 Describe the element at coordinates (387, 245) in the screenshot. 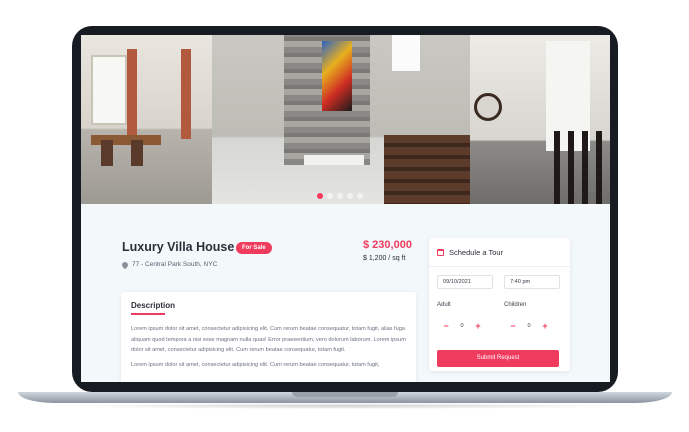

I see `listing-price: $ 230,000` at that location.